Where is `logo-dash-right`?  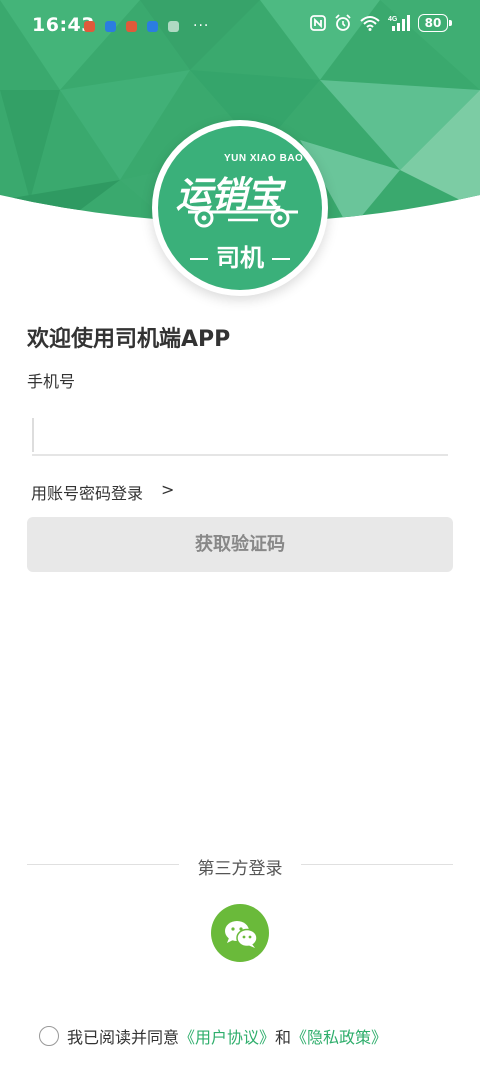
logo-dash-right is located at coordinates (281, 259).